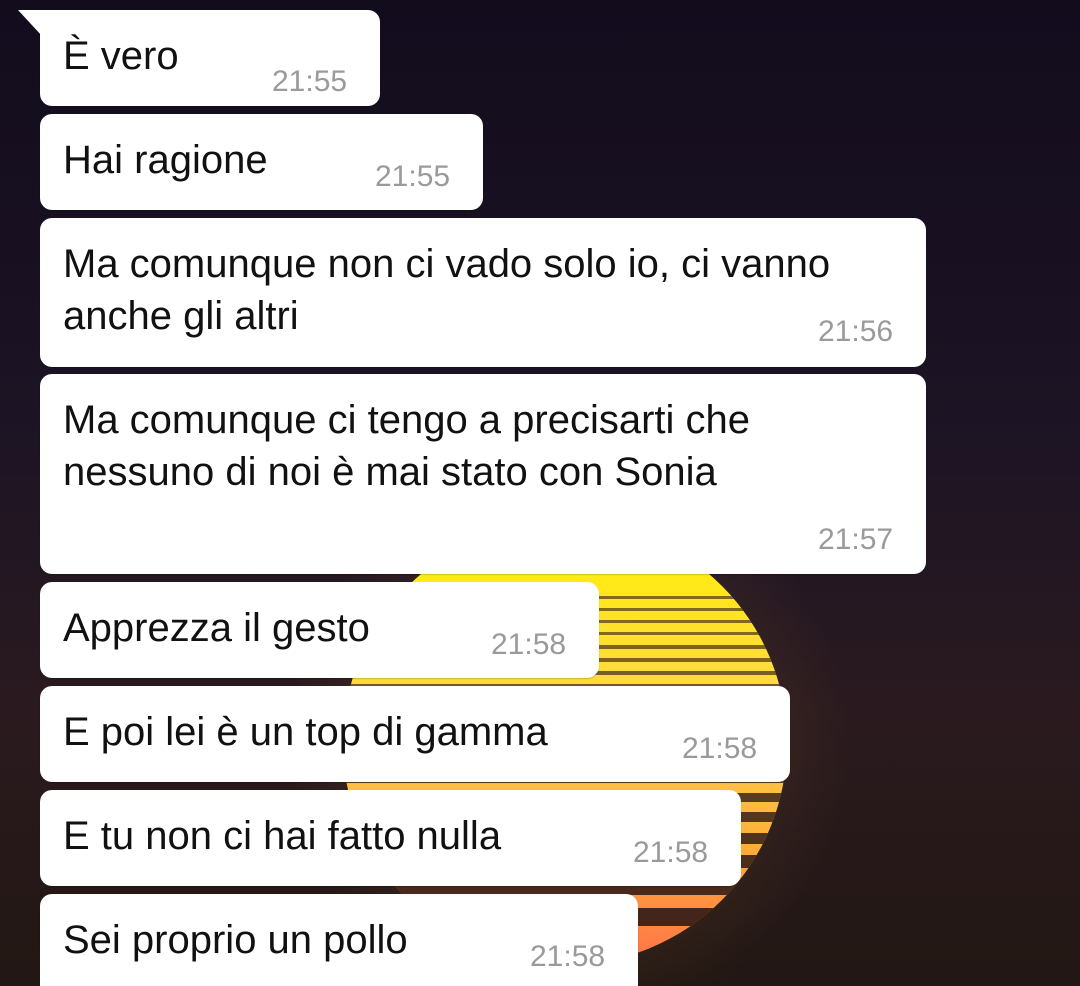 The height and width of the screenshot is (986, 1080). What do you see at coordinates (856, 331) in the screenshot?
I see `message-timestamp: 21:56` at bounding box center [856, 331].